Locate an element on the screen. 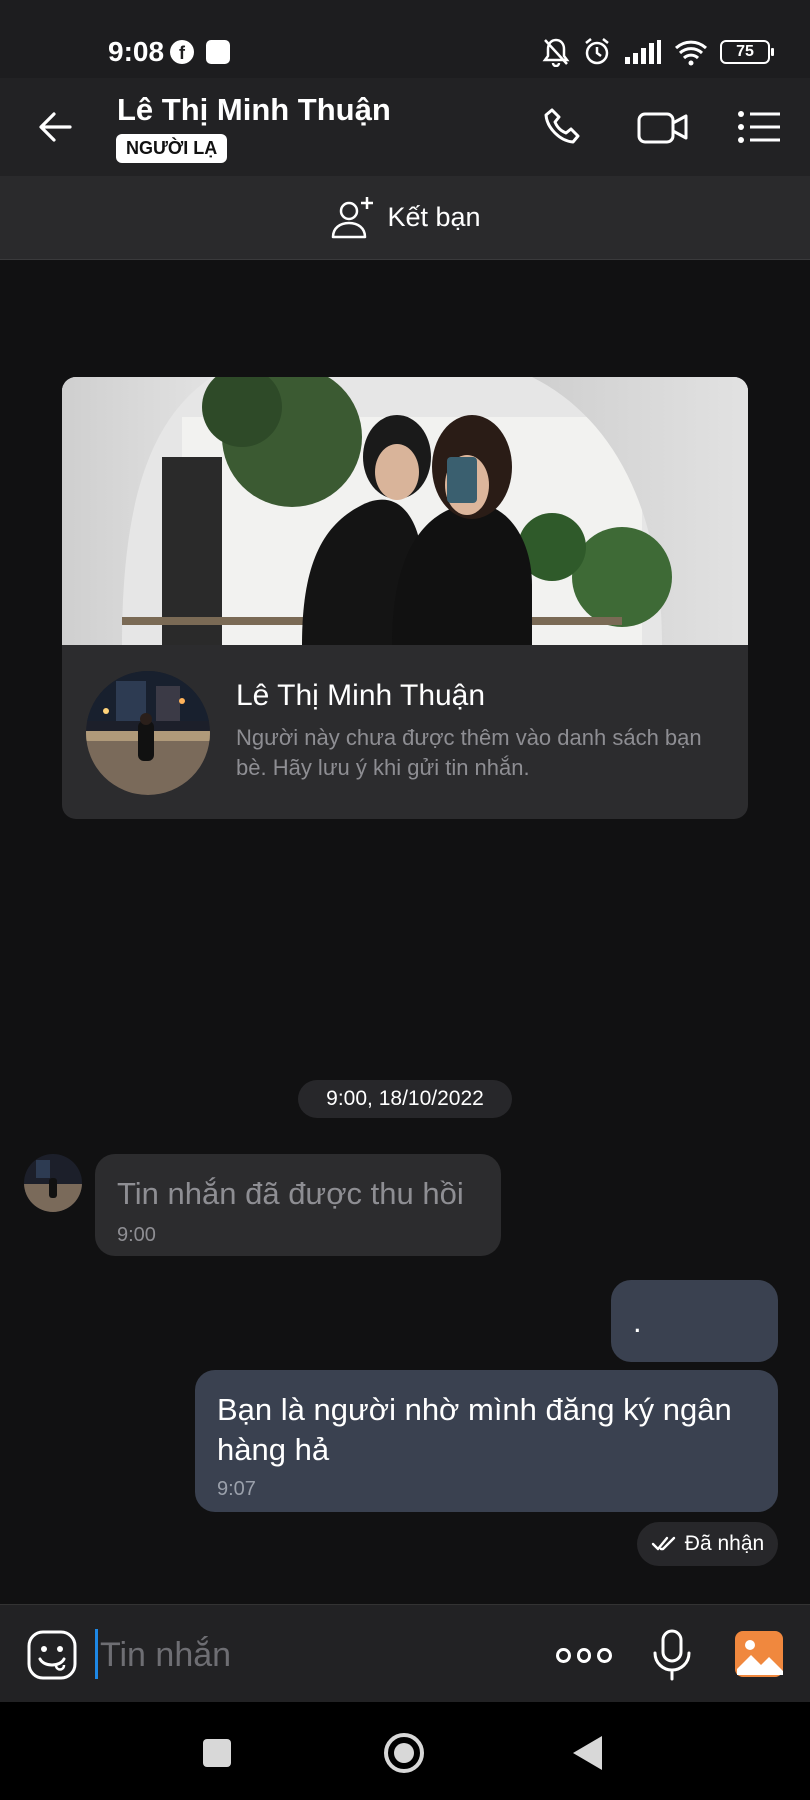 The image size is (810, 1800). sticker-icon is located at coordinates (52, 1655).